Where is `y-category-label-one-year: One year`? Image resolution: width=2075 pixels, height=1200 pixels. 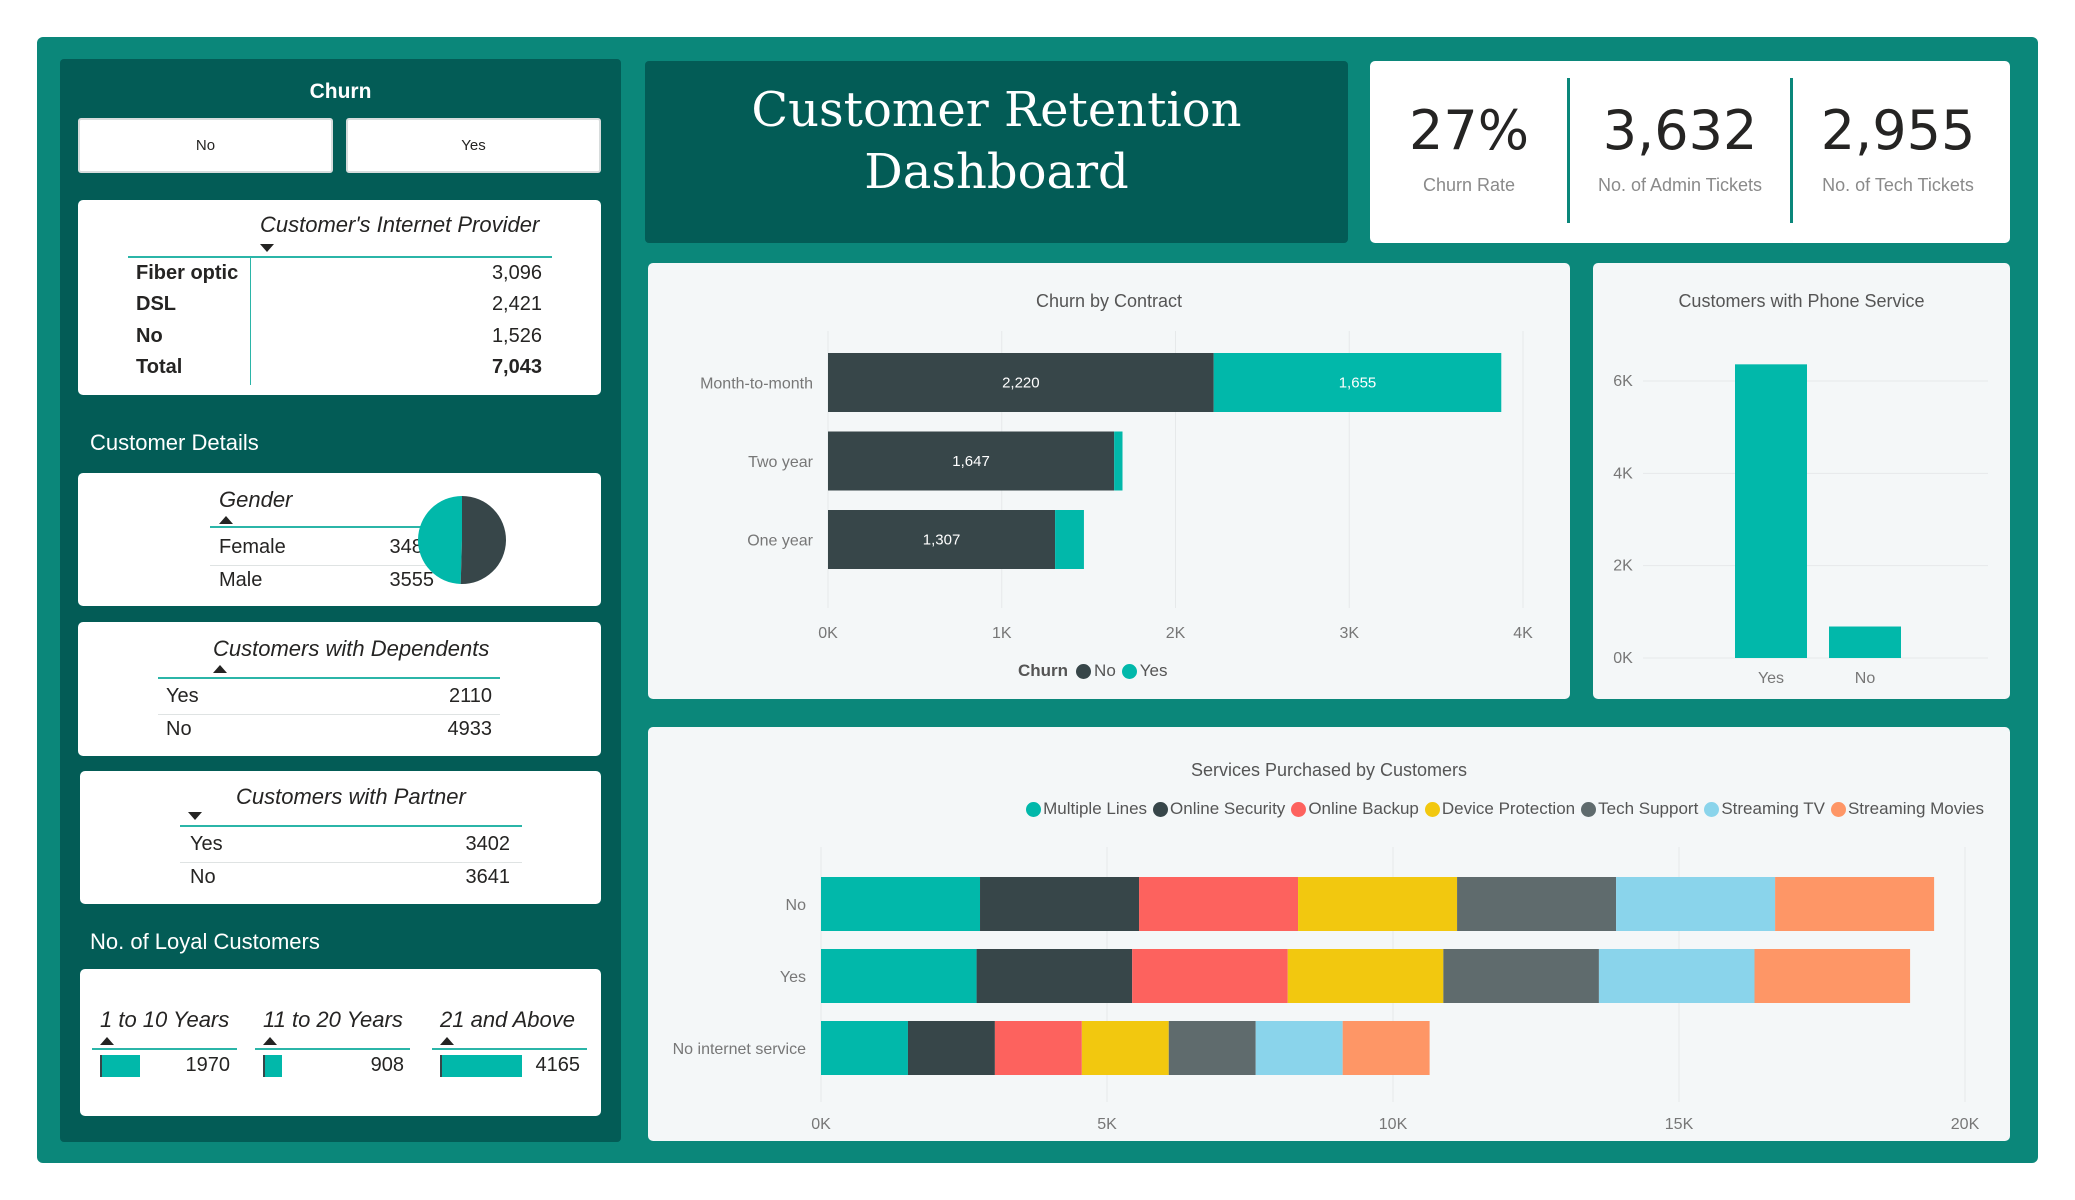 y-category-label-one-year: One year is located at coordinates (780, 541).